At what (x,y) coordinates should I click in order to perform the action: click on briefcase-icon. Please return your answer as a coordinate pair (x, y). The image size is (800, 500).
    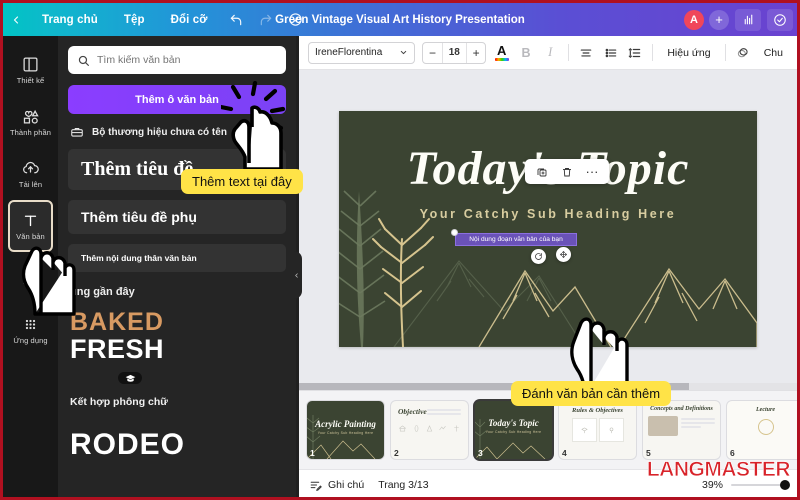
    Looking at the image, I should click on (77, 132).